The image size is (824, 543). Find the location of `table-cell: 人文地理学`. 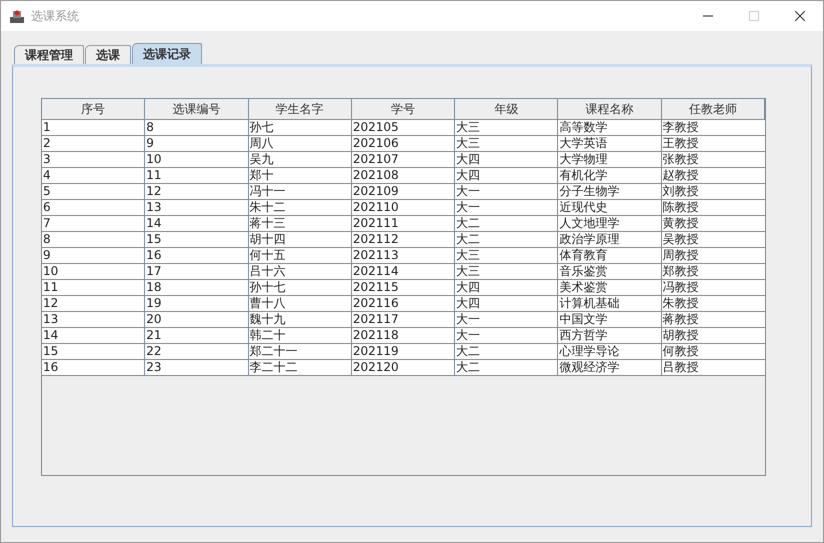

table-cell: 人文地理学 is located at coordinates (610, 224).